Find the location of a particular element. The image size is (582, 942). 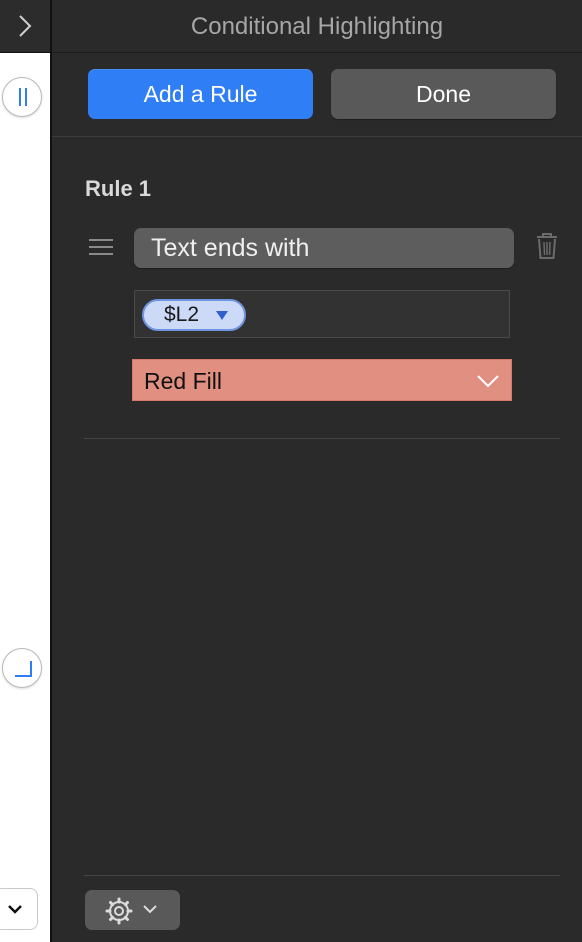

panel-title: Conditional Highlighting is located at coordinates (317, 26).